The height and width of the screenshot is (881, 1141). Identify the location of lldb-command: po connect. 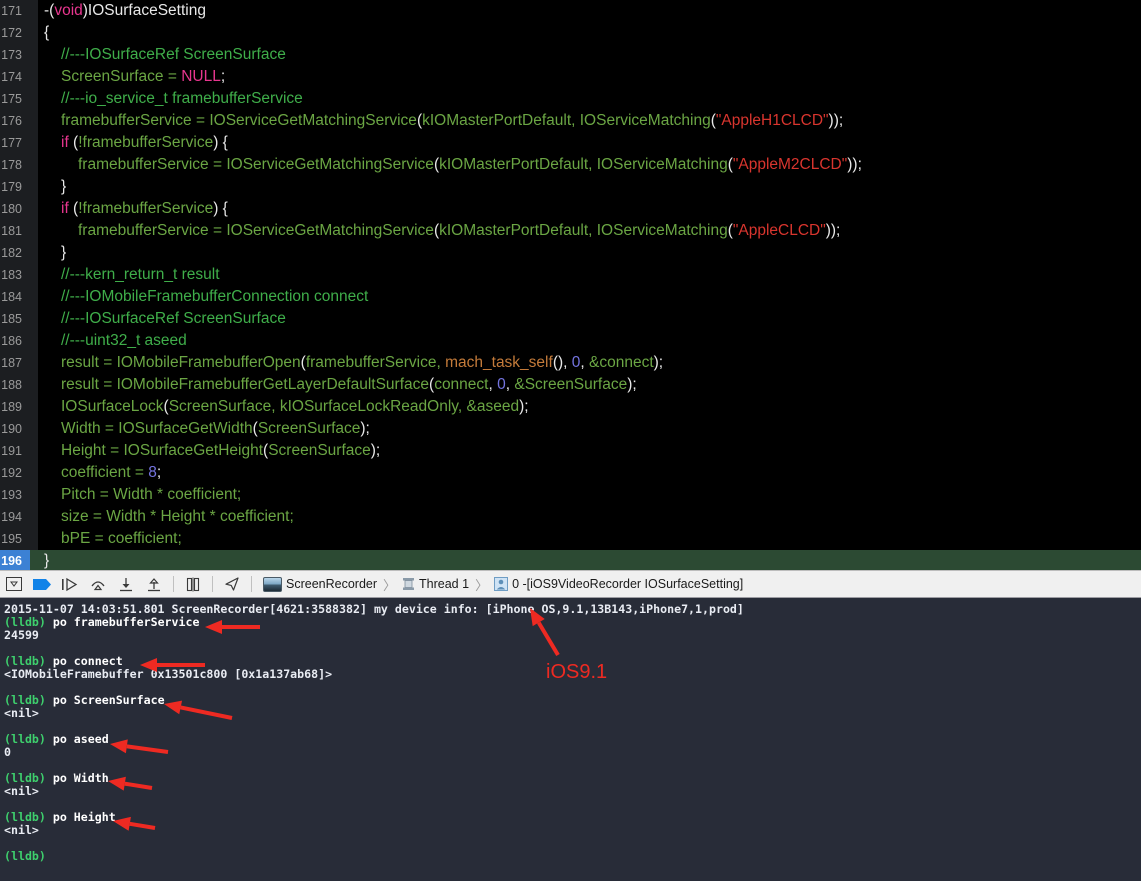
(84, 661).